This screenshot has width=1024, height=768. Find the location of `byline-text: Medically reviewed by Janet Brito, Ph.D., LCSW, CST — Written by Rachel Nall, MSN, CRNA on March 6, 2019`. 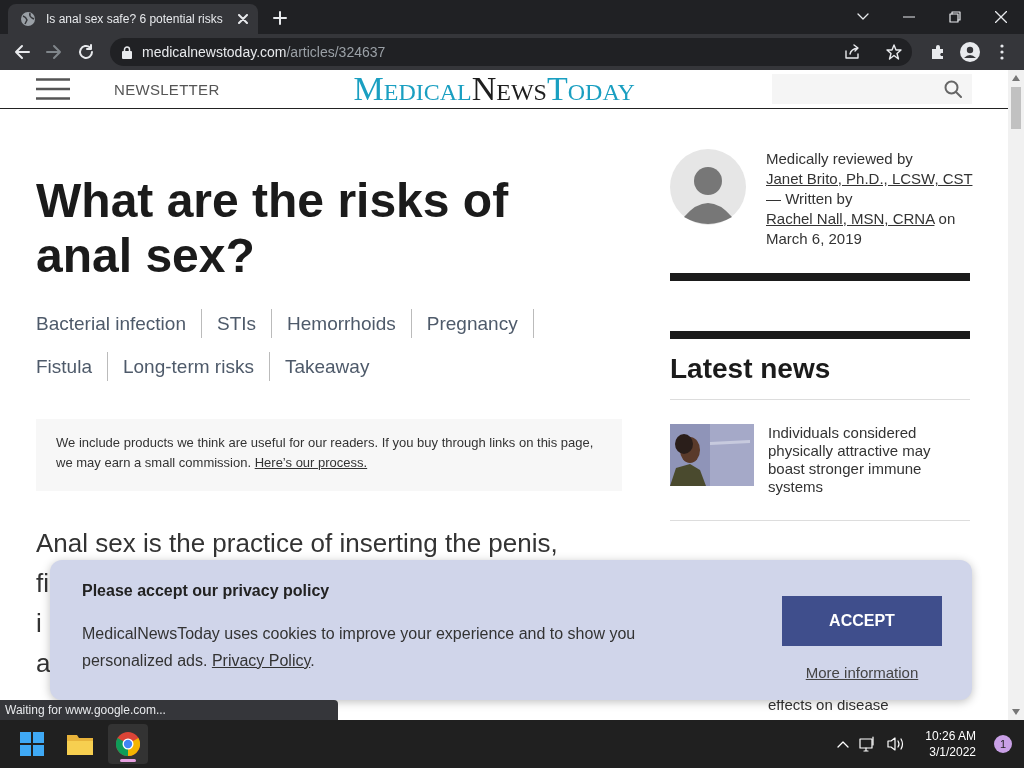

byline-text: Medically reviewed by Janet Brito, Ph.D., LCSW, CST — Written by Rachel Nall, MSN, CRNA on March 6, 2019 is located at coordinates (869, 199).